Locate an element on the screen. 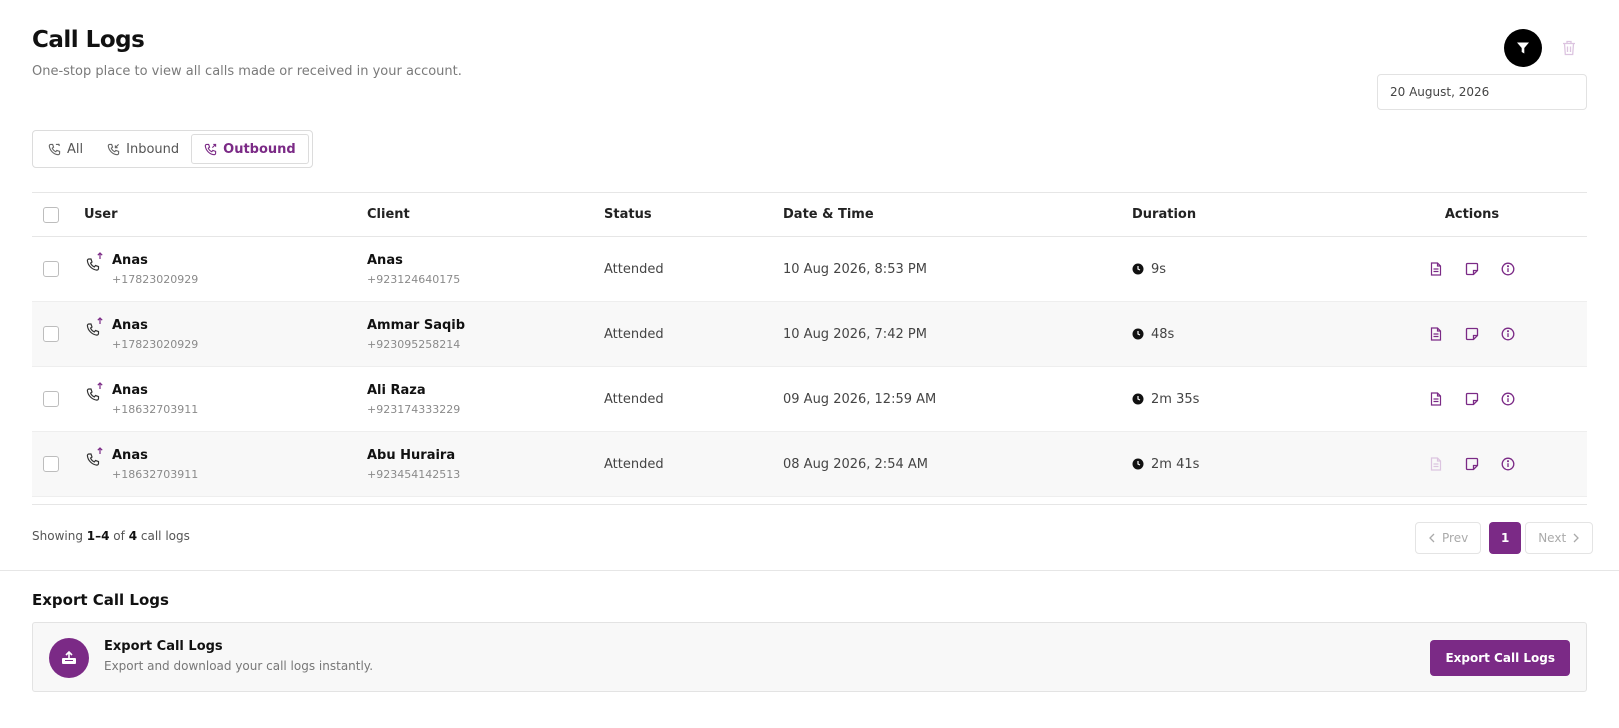 This screenshot has width=1619, height=728. page-1-button: 1 is located at coordinates (1505, 538).